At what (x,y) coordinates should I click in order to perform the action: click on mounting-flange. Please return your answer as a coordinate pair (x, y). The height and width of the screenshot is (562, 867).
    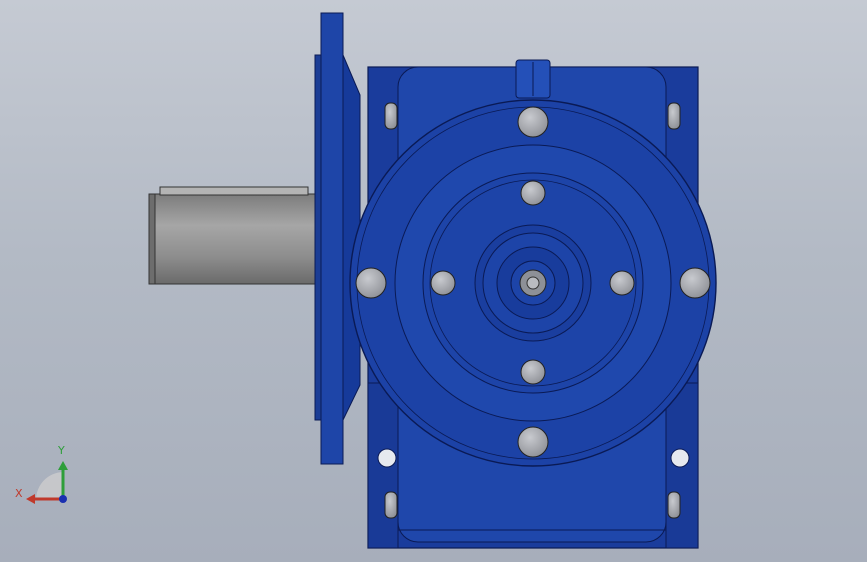
    Looking at the image, I should click on (337, 238).